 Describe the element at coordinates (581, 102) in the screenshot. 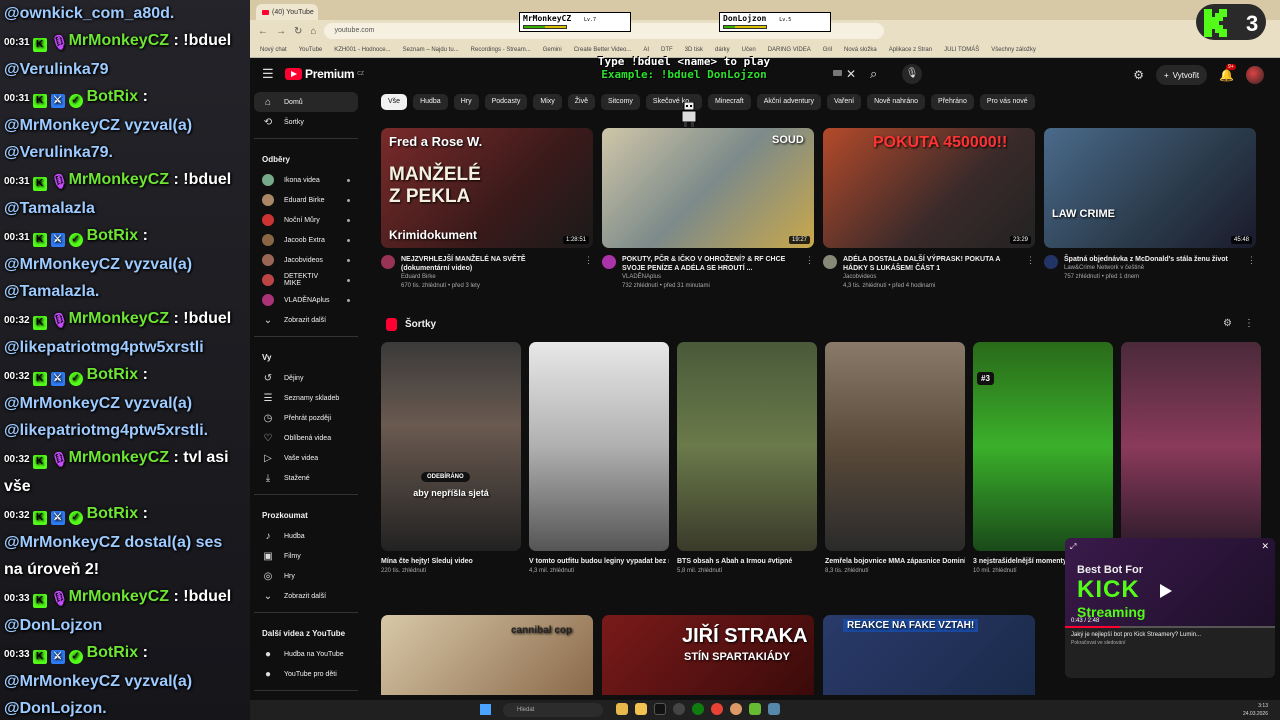

I see `category-chip: Živě` at that location.